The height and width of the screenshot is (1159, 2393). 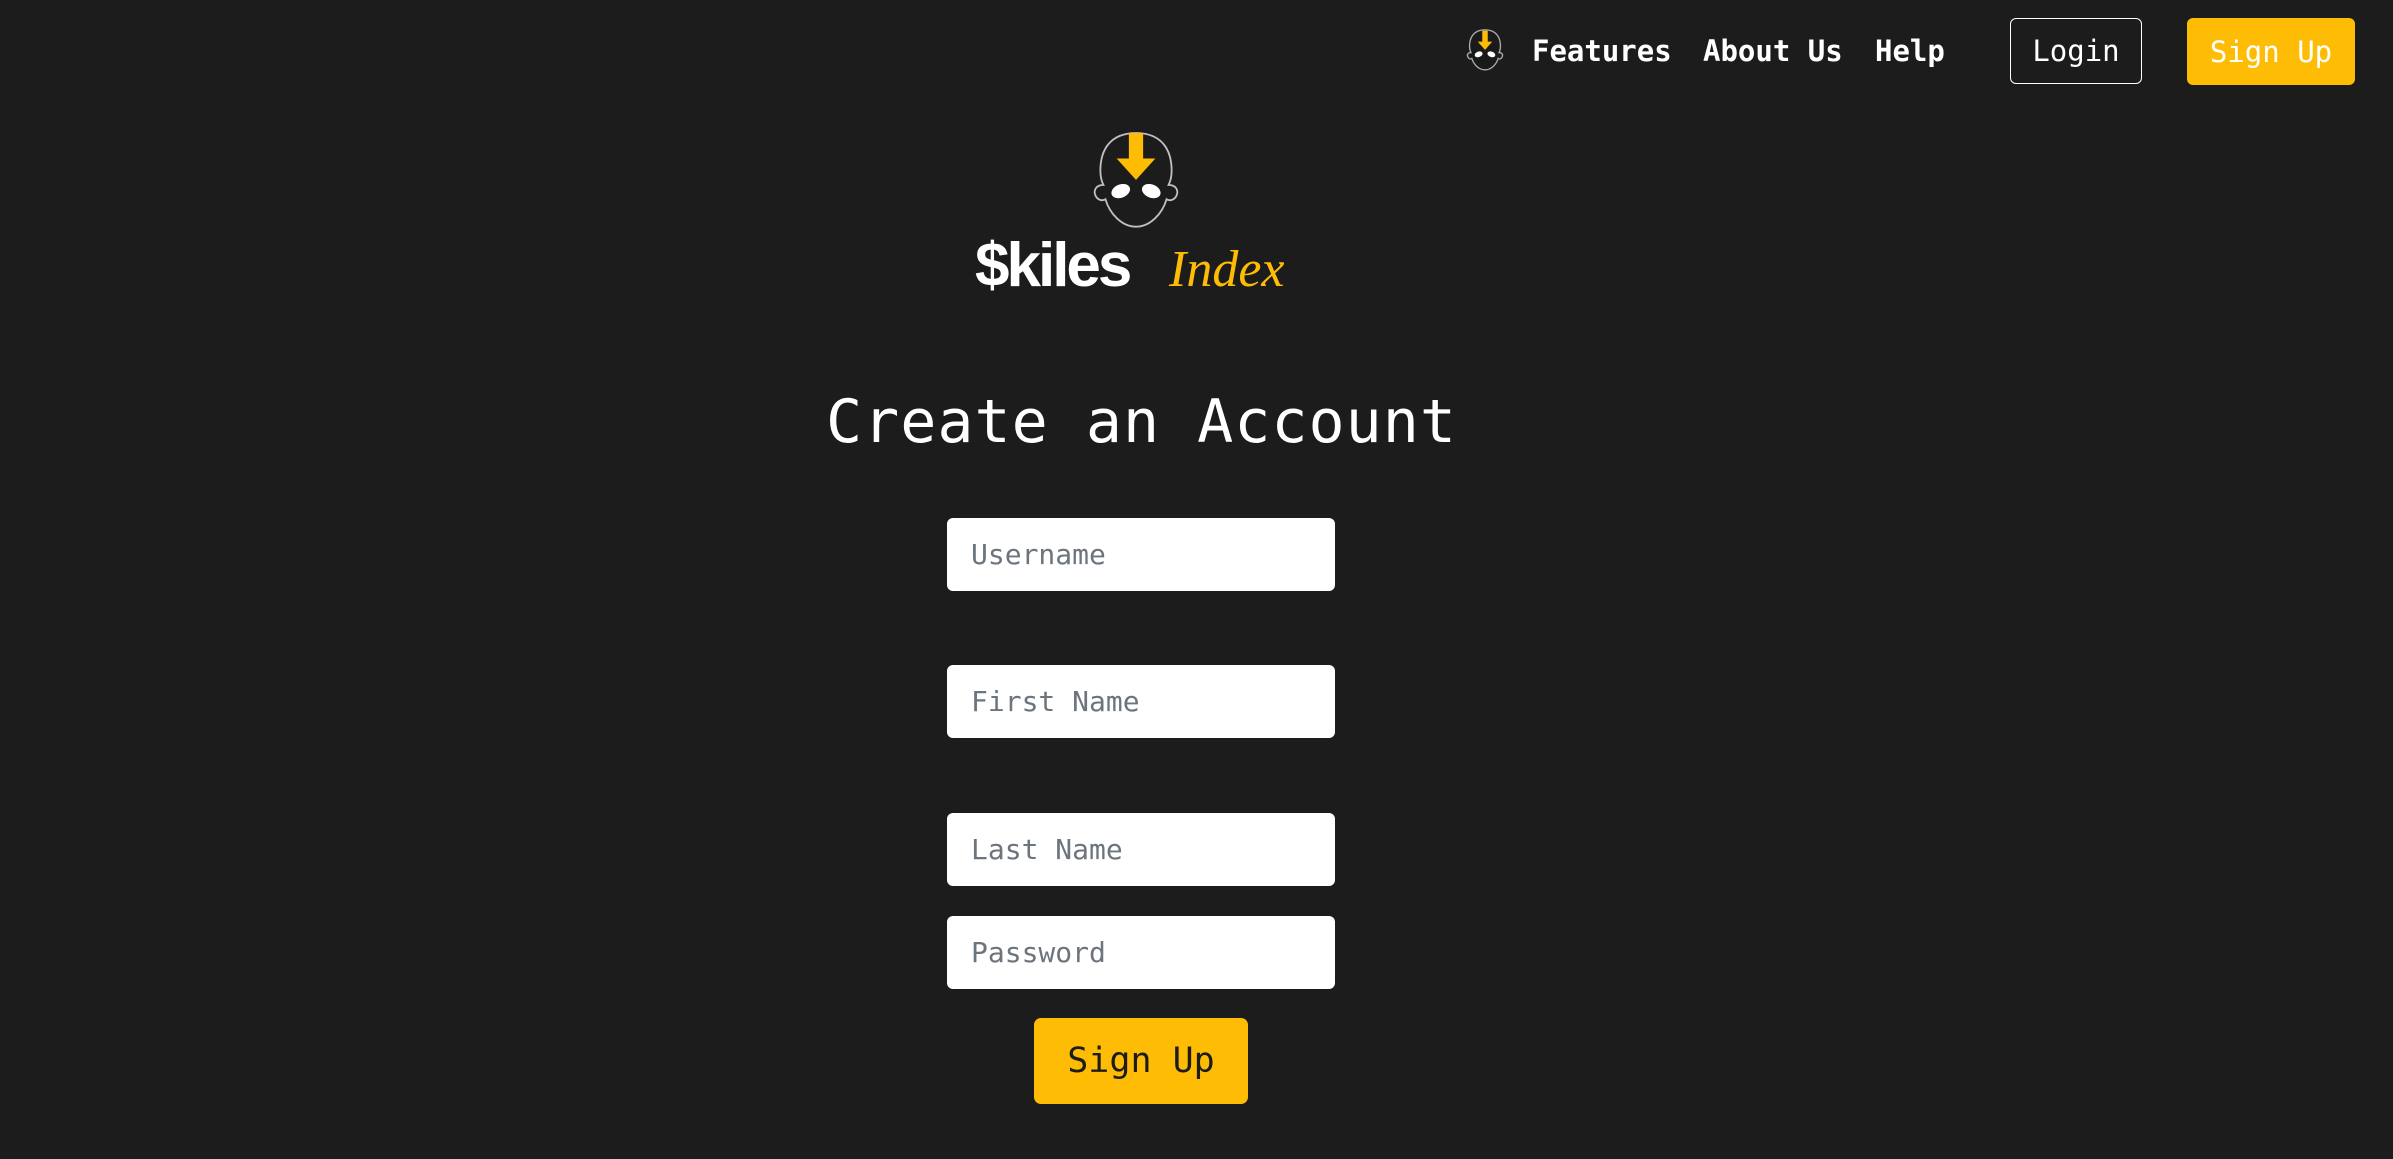 I want to click on mascot-logo-icon, so click(x=1485, y=53).